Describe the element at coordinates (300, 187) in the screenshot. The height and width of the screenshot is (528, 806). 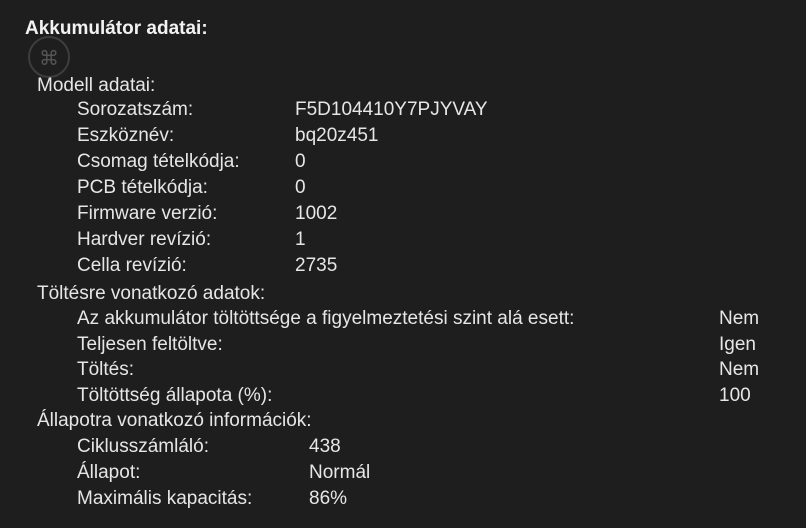
I see `value-pcb-lot-code: 0` at that location.